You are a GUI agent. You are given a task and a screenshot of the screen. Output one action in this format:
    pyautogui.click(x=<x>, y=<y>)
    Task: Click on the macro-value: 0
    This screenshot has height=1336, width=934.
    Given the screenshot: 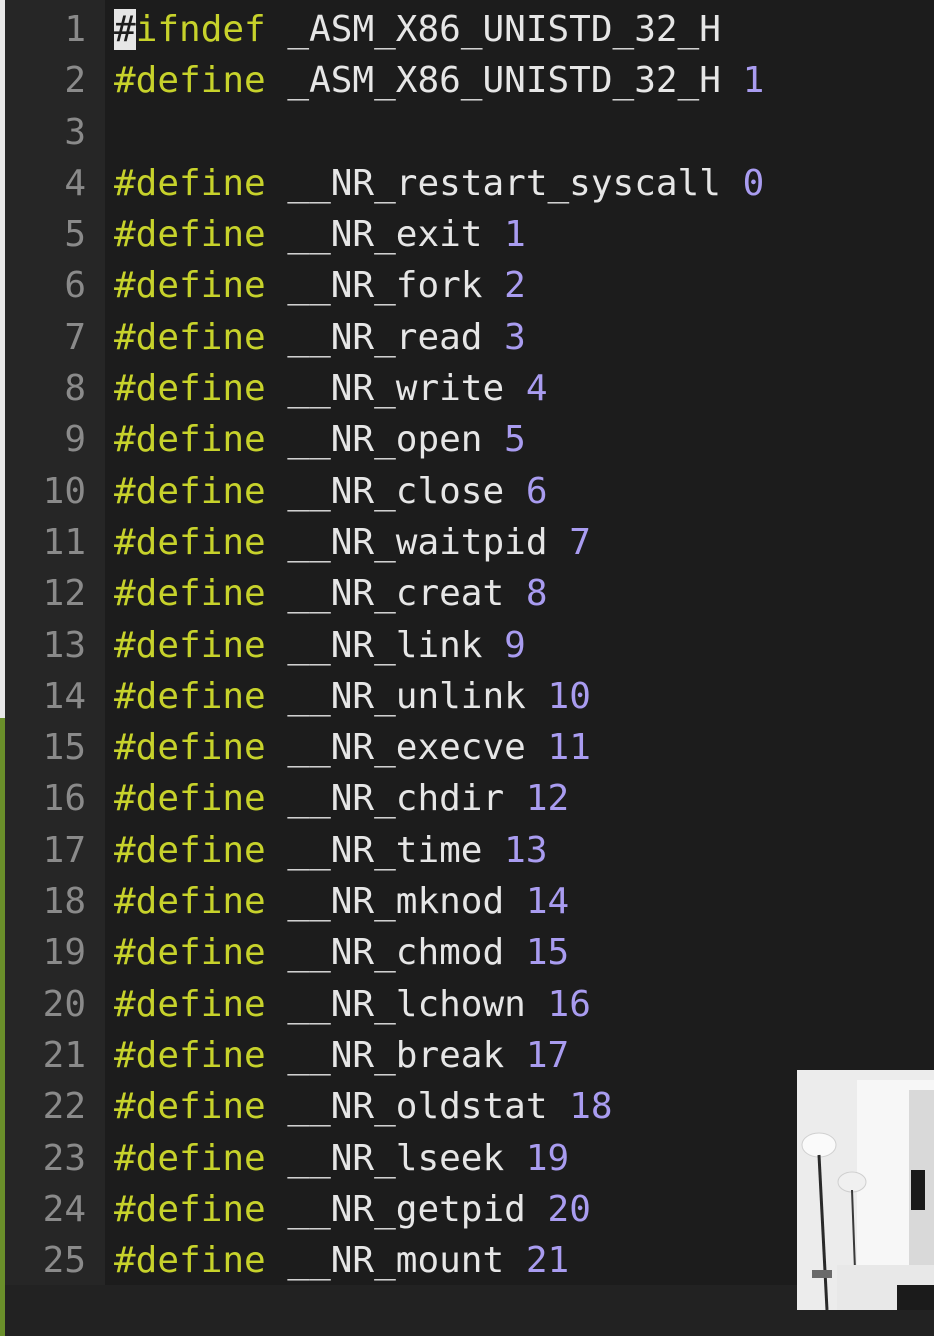 What is the action you would take?
    pyautogui.click(x=753, y=183)
    